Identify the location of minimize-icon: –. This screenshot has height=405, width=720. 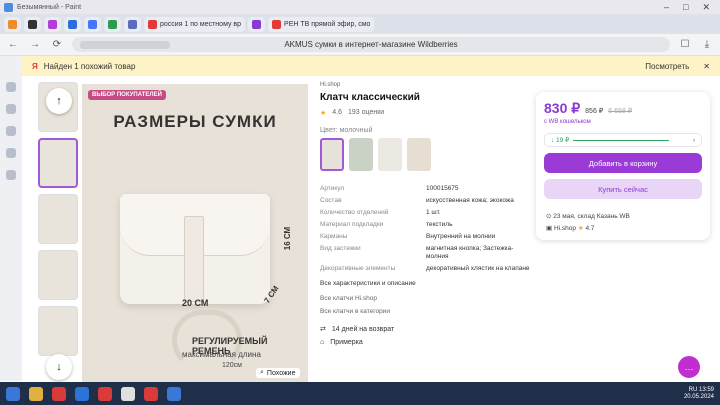
(666, 7).